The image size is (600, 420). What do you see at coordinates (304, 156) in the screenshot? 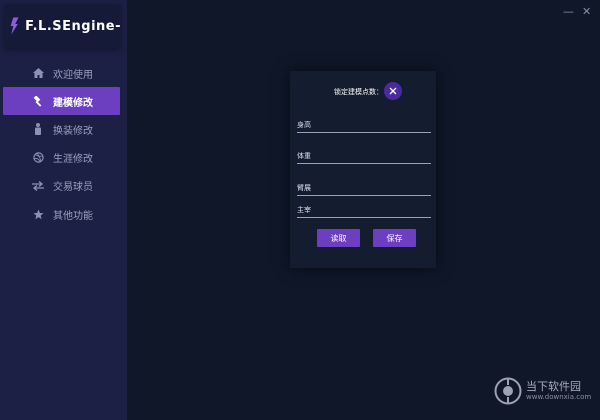
I see `weight-label: 体重` at bounding box center [304, 156].